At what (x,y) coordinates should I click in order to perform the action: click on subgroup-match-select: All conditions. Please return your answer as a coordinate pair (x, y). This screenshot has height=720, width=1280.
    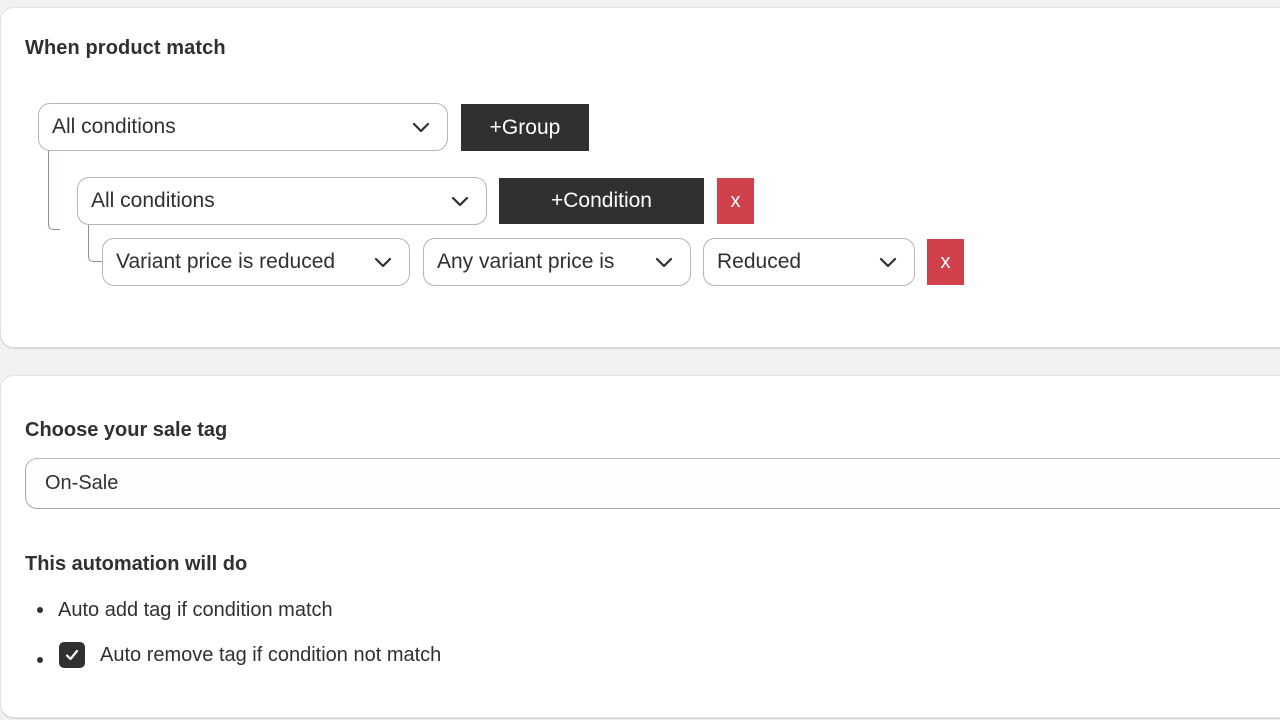
    Looking at the image, I should click on (282, 201).